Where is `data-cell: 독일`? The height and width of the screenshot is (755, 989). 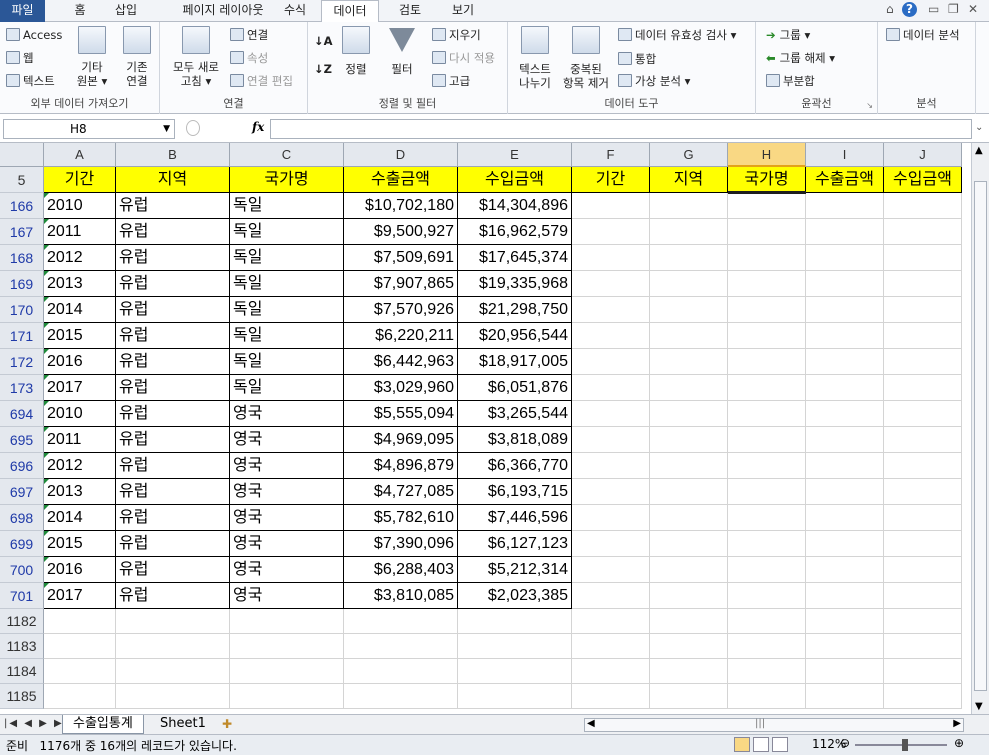 data-cell: 독일 is located at coordinates (287, 258).